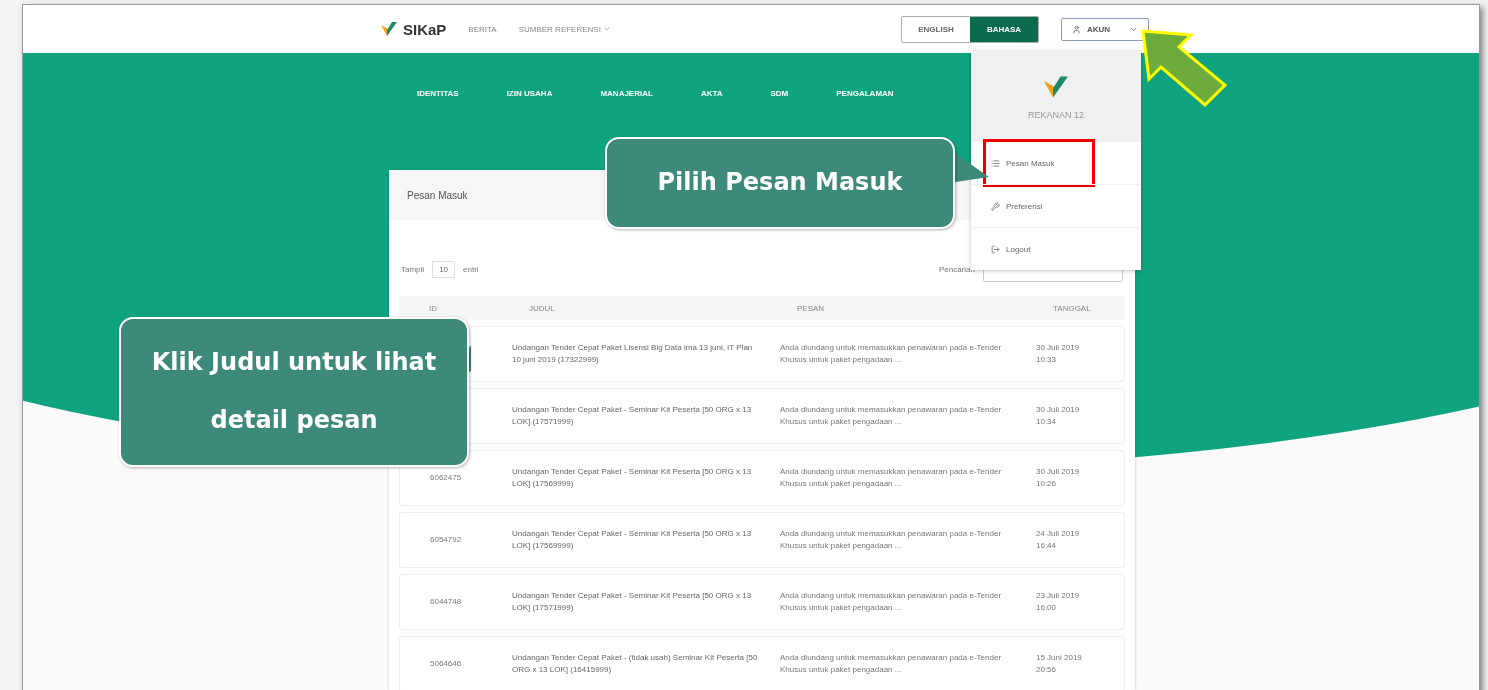 The height and width of the screenshot is (690, 1488). I want to click on dropdown-item: Logout, so click(1056, 248).